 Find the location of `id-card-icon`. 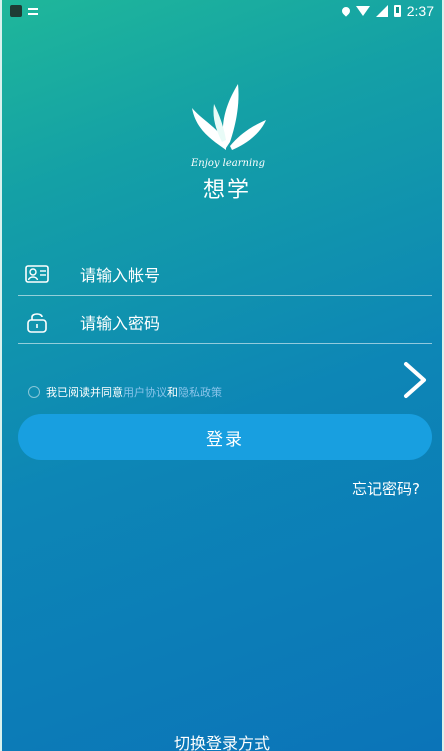

id-card-icon is located at coordinates (37, 274).